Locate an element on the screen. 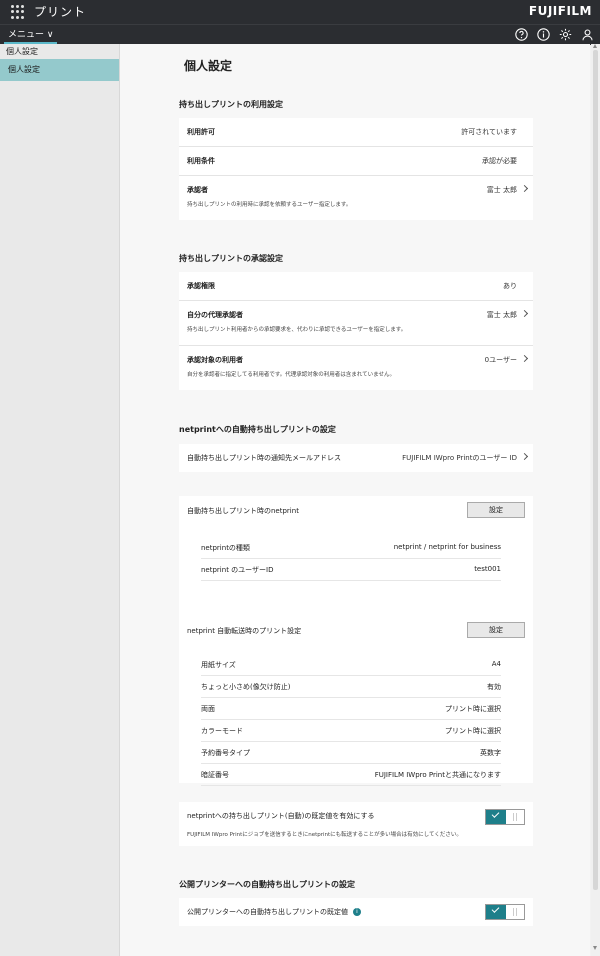  sidebar-item-personal-settings: 個人設定 is located at coordinates (59, 70).